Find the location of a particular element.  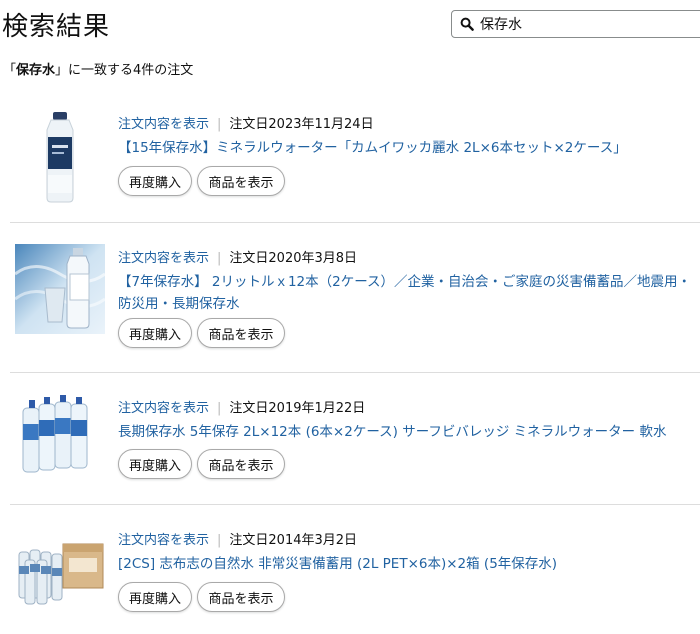

summary-open-quote: 「 is located at coordinates (10, 70).